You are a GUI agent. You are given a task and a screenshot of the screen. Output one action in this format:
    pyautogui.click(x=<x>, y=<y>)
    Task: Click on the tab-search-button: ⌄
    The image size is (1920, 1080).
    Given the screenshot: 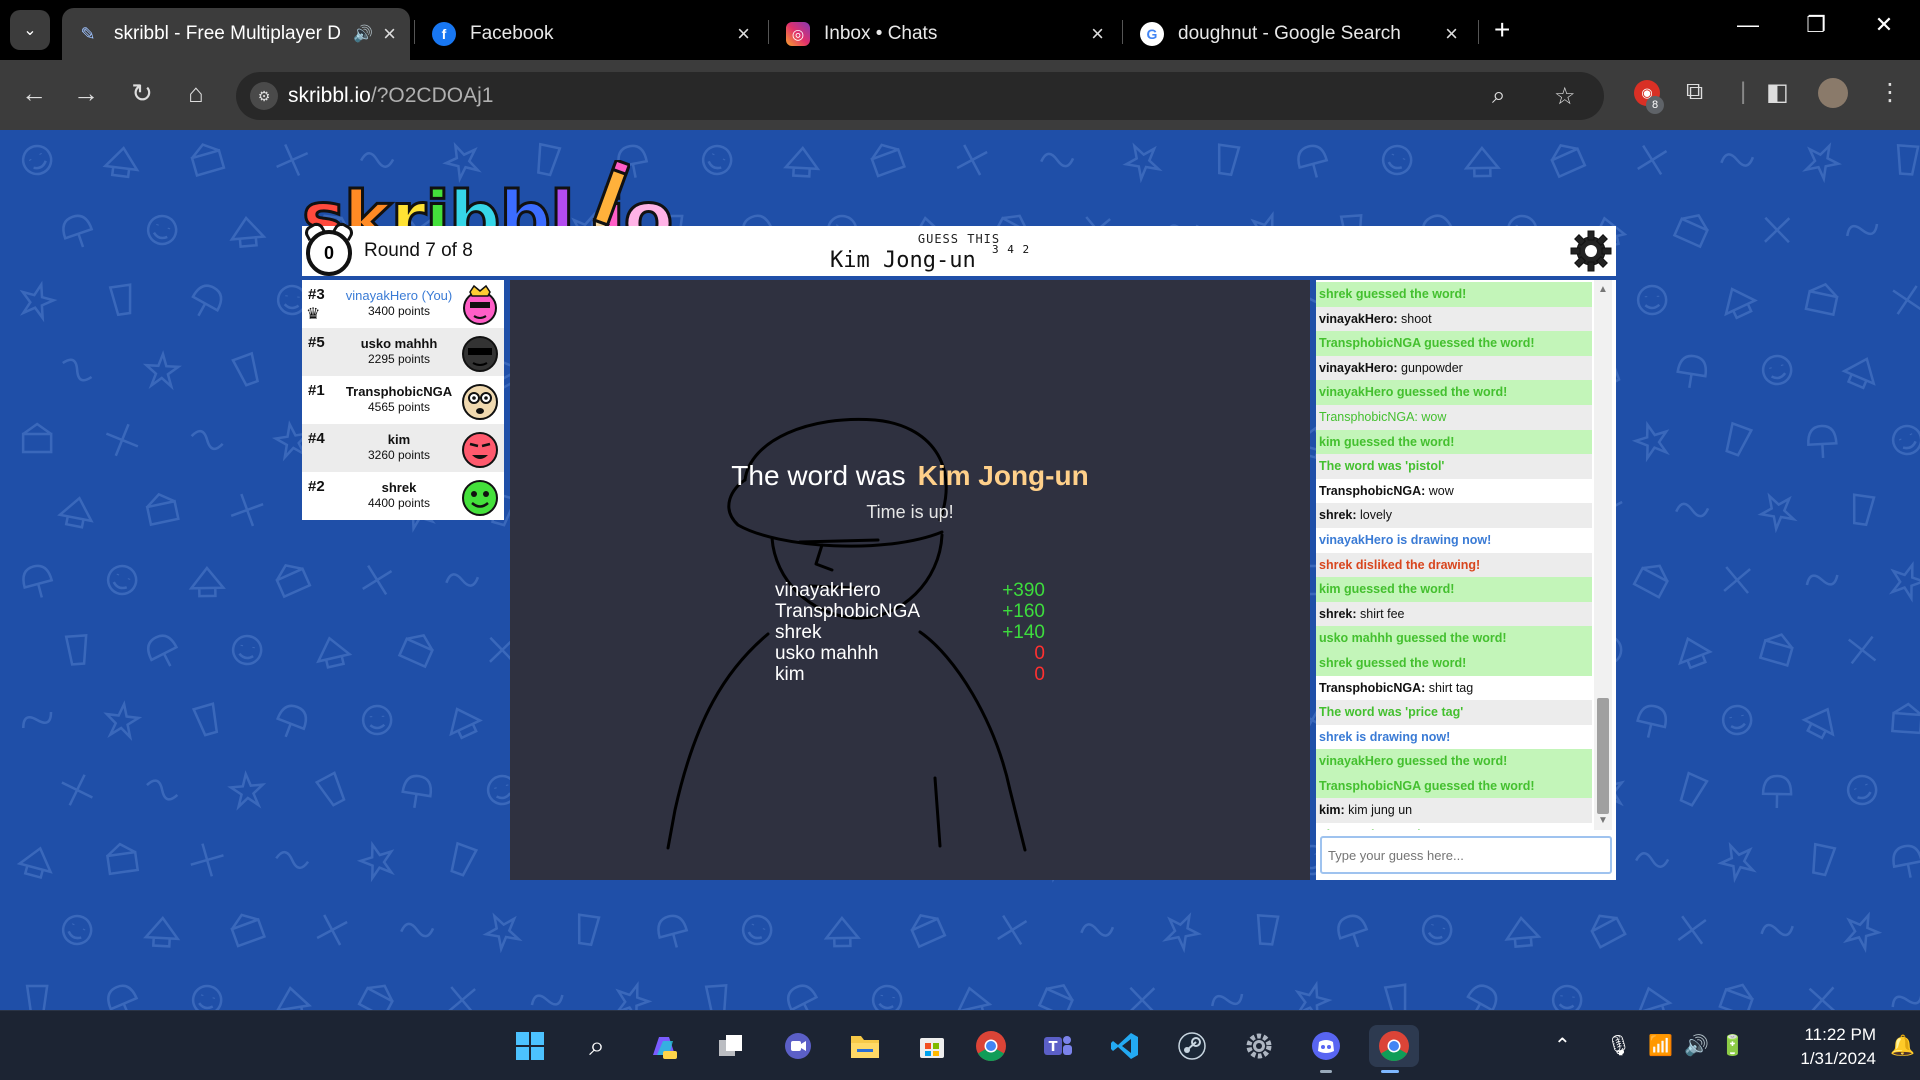 What is the action you would take?
    pyautogui.click(x=30, y=30)
    